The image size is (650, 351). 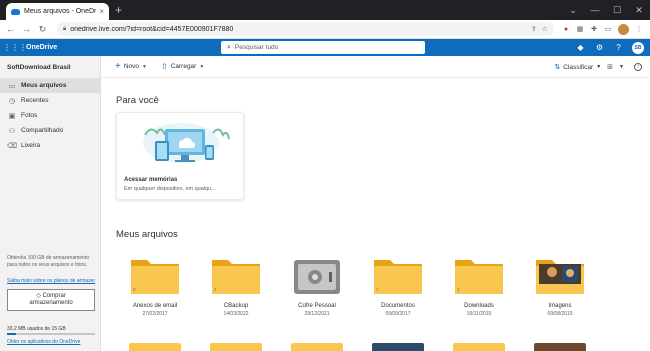 I want to click on search-box: ⌕ Pesquisar tudo, so click(x=323, y=47).